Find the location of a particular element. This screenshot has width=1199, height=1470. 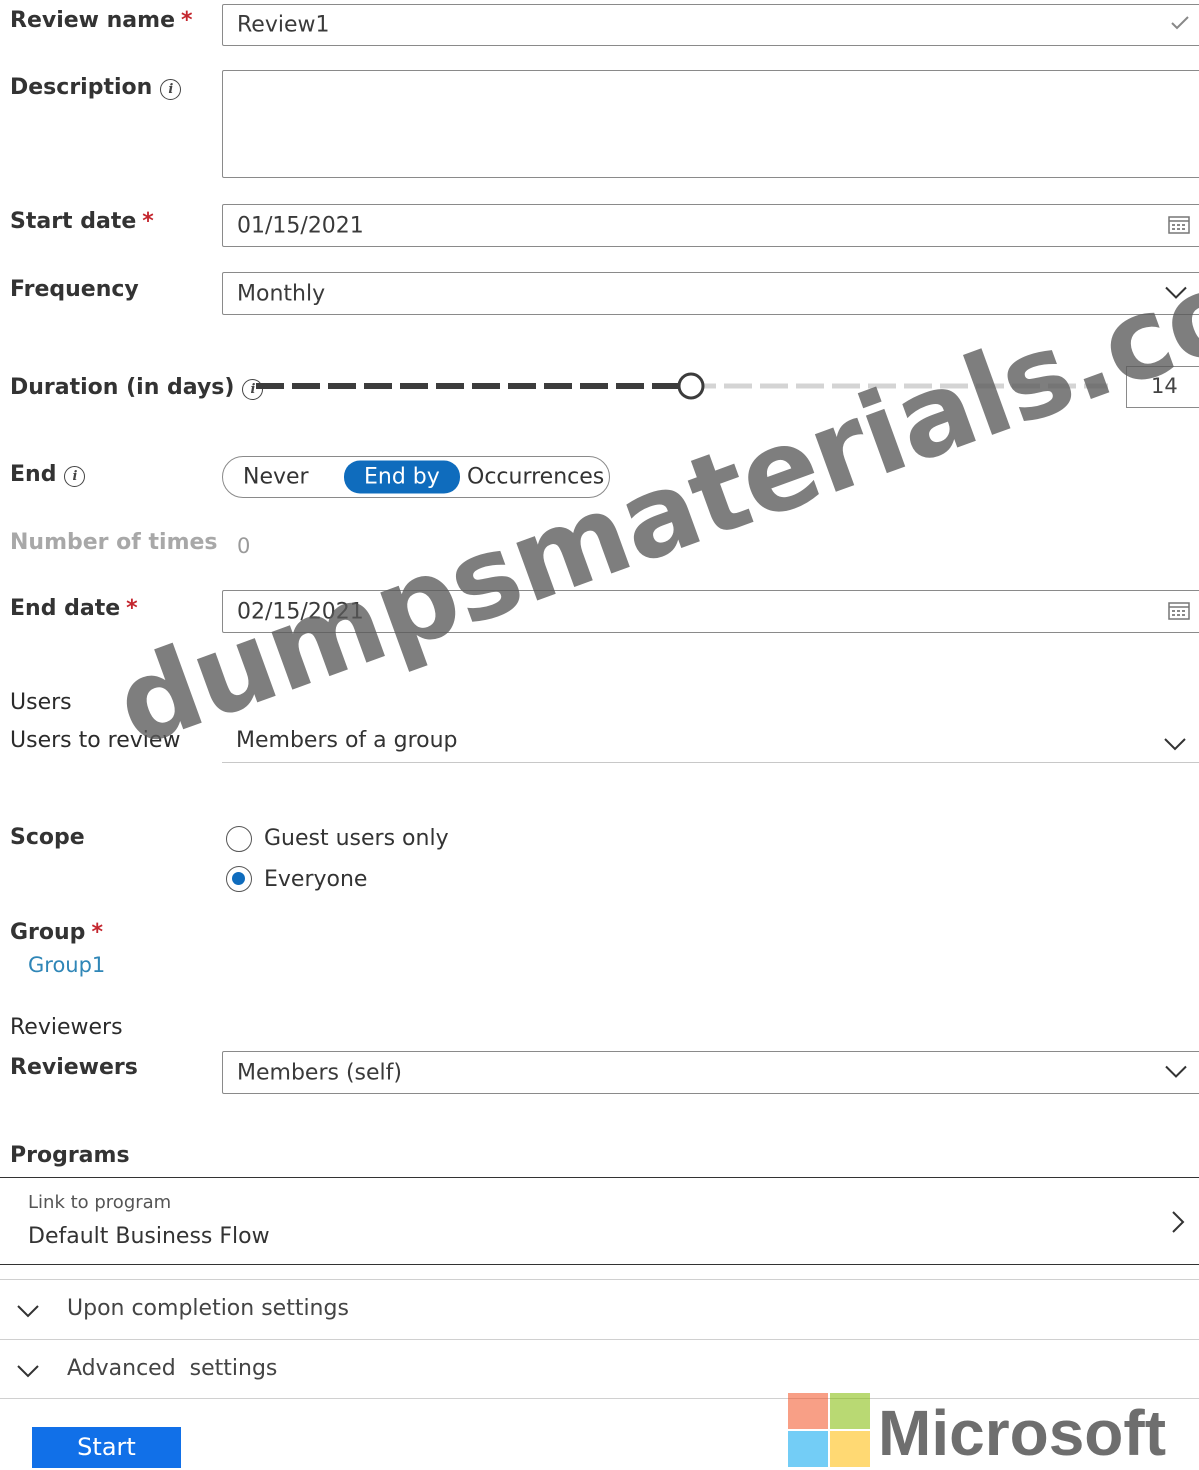

end-option-end-by: End by is located at coordinates (402, 477).